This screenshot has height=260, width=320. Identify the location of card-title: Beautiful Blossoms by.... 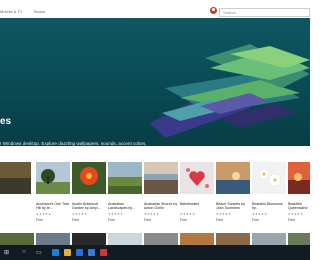
(267, 206).